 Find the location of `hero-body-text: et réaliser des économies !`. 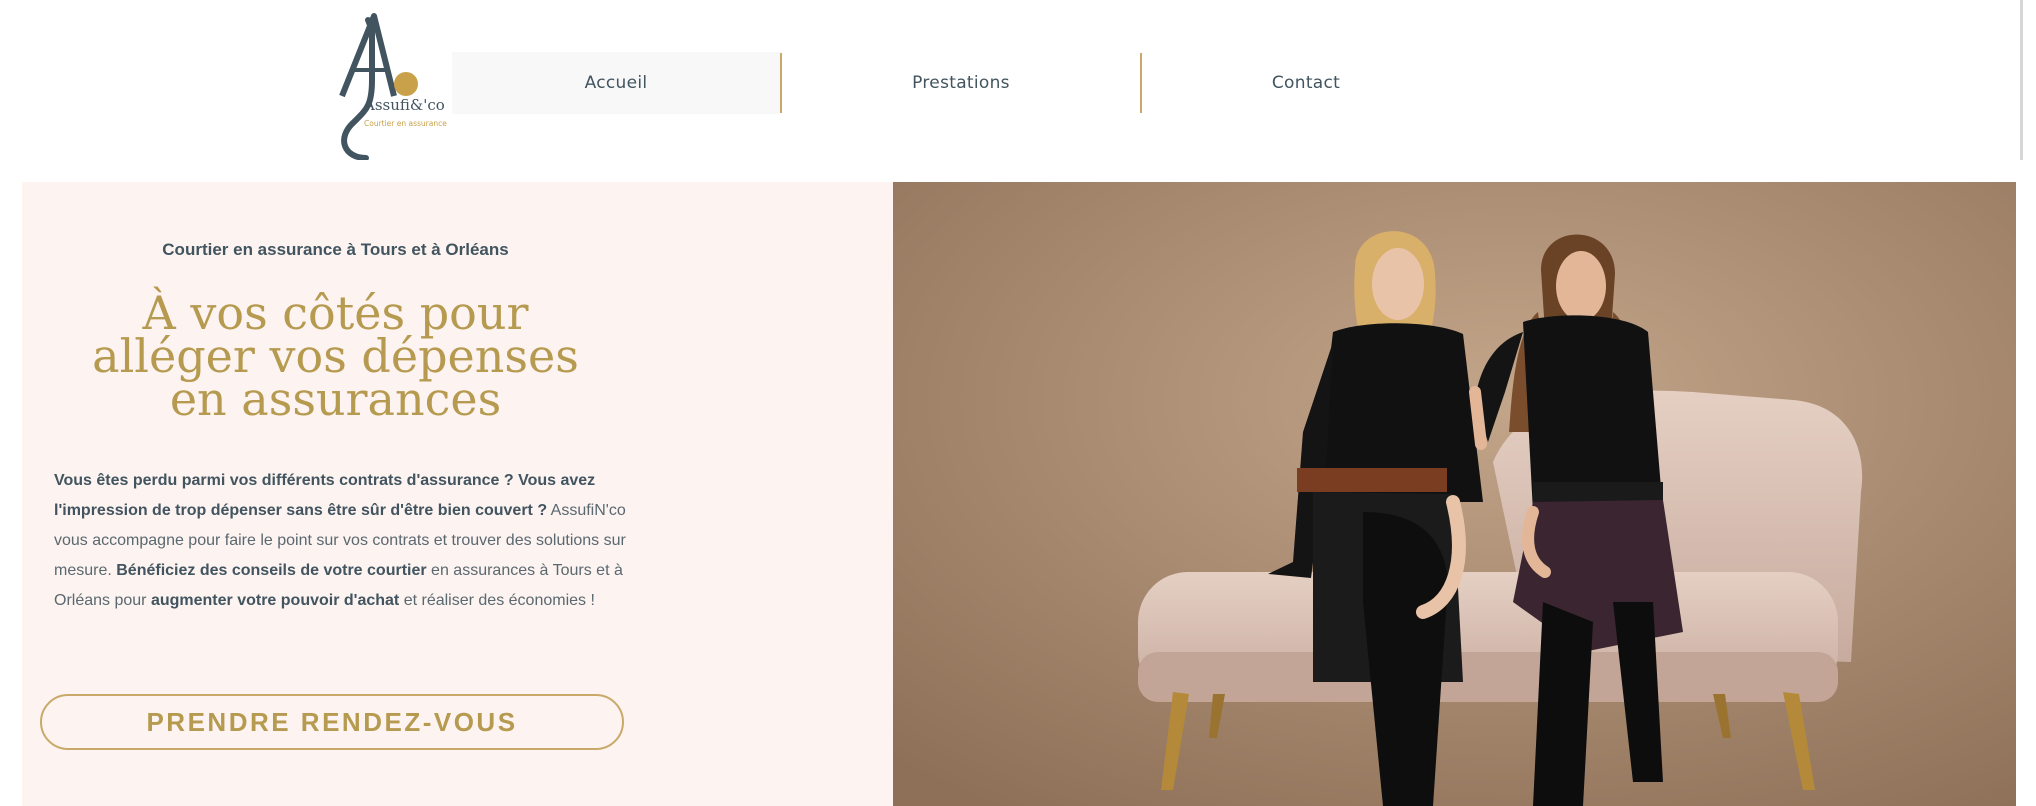

hero-body-text: et réaliser des économies ! is located at coordinates (499, 600).